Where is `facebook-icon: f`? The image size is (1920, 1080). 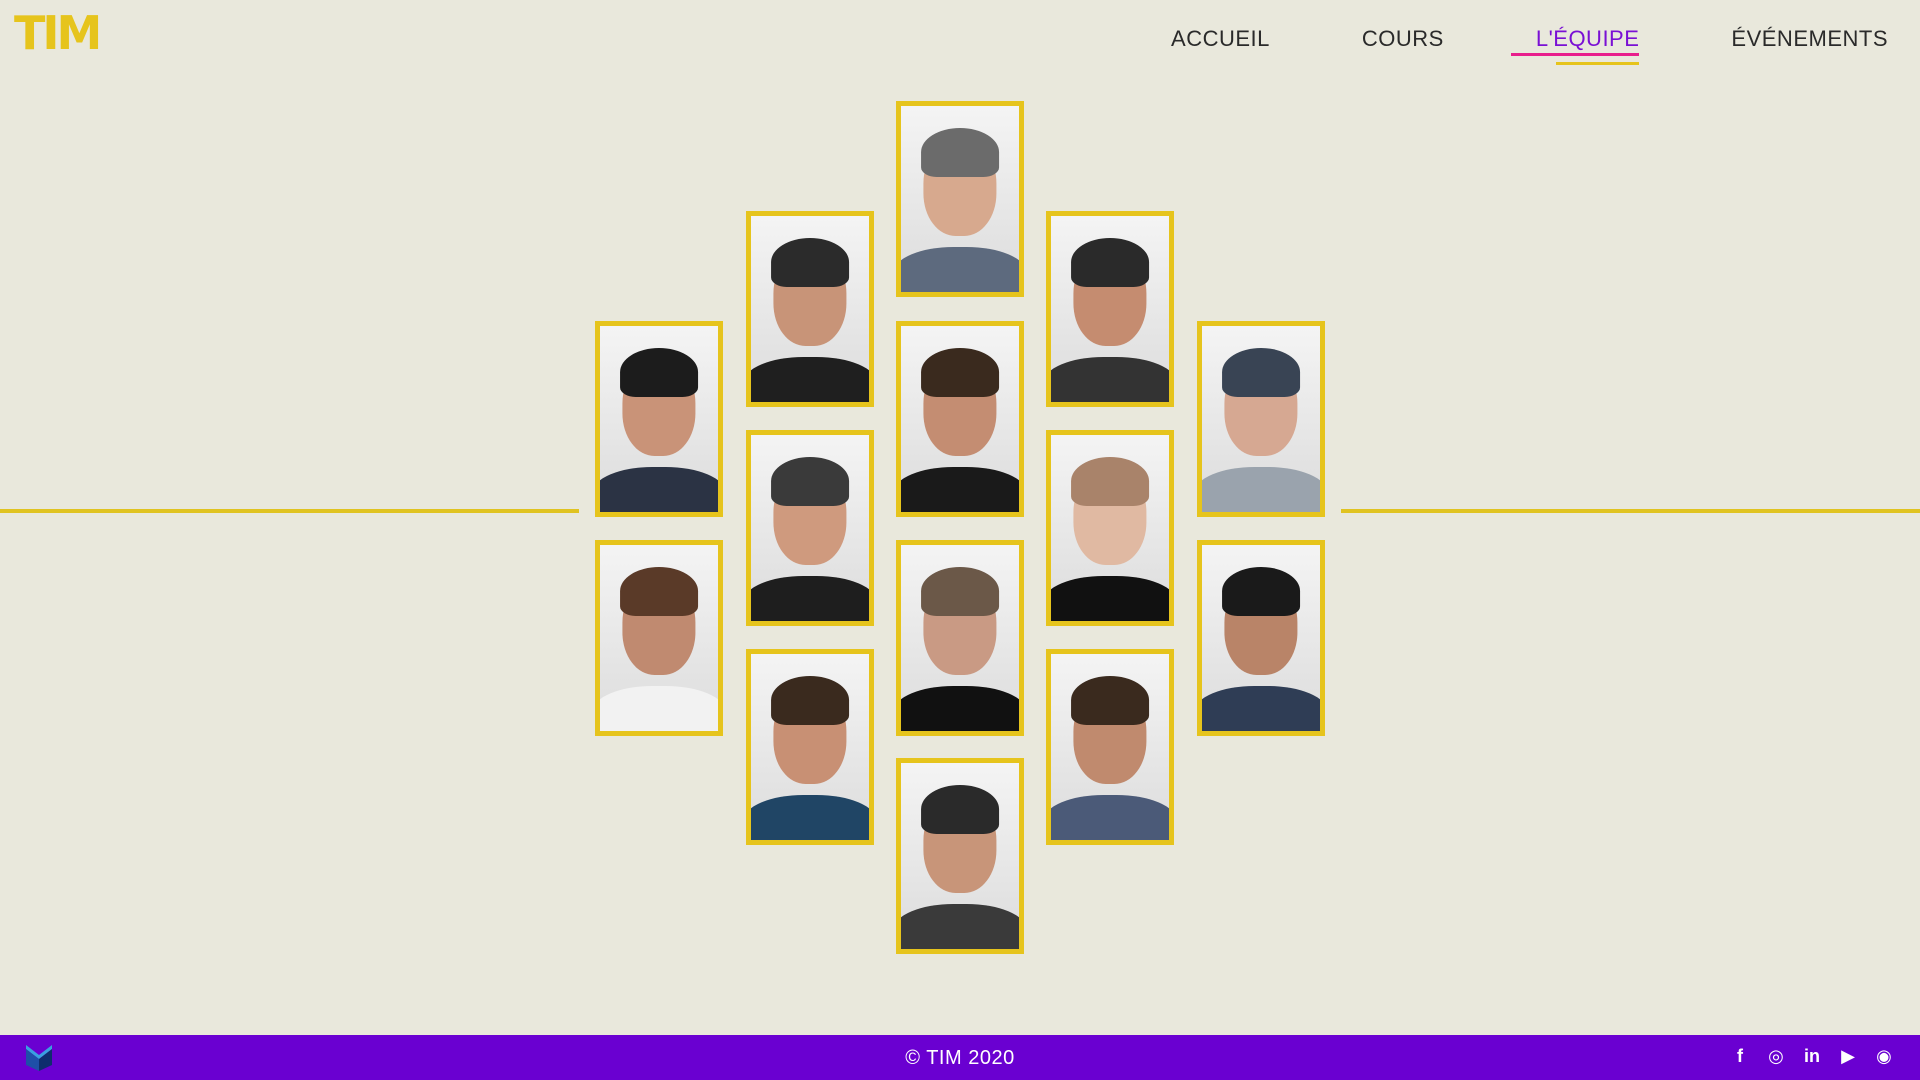 facebook-icon: f is located at coordinates (1740, 1056).